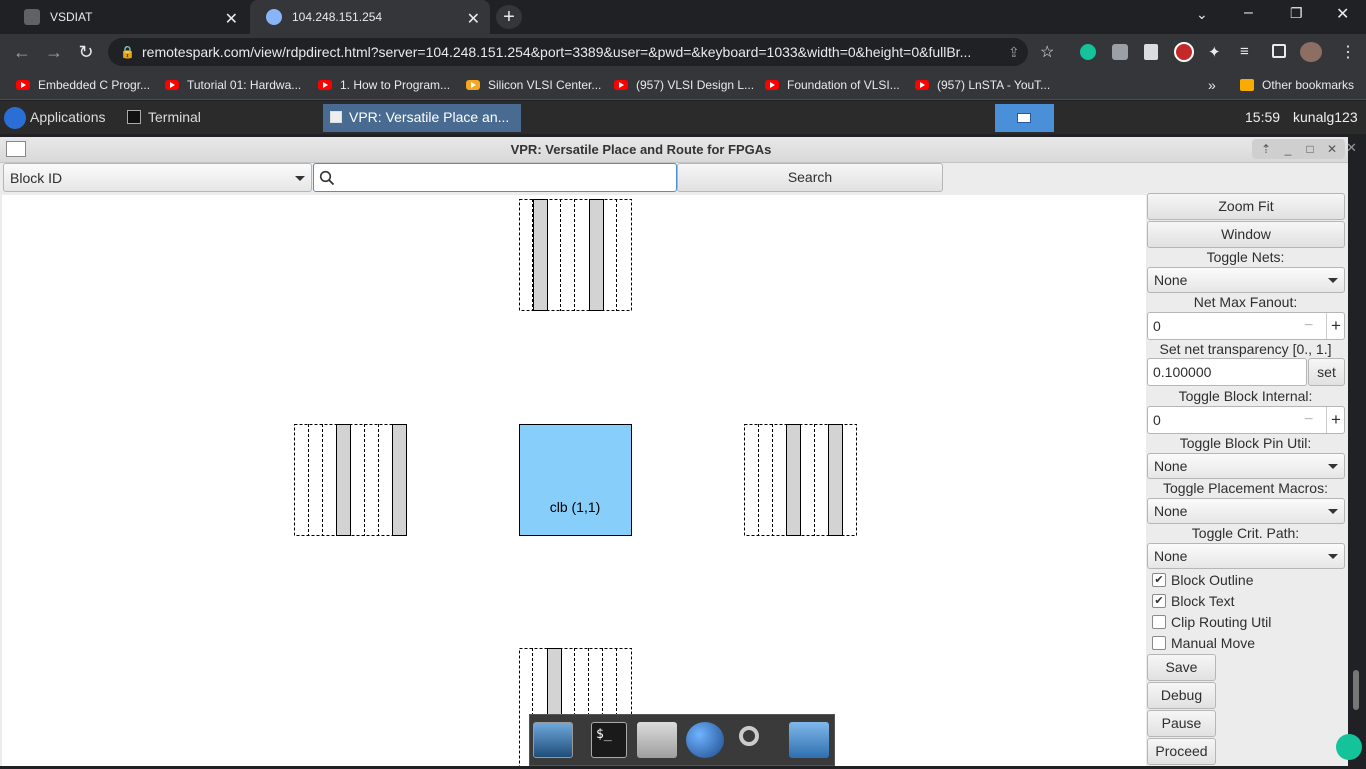 The height and width of the screenshot is (769, 1366). What do you see at coordinates (509, 17) in the screenshot?
I see `new-tab-button: +` at bounding box center [509, 17].